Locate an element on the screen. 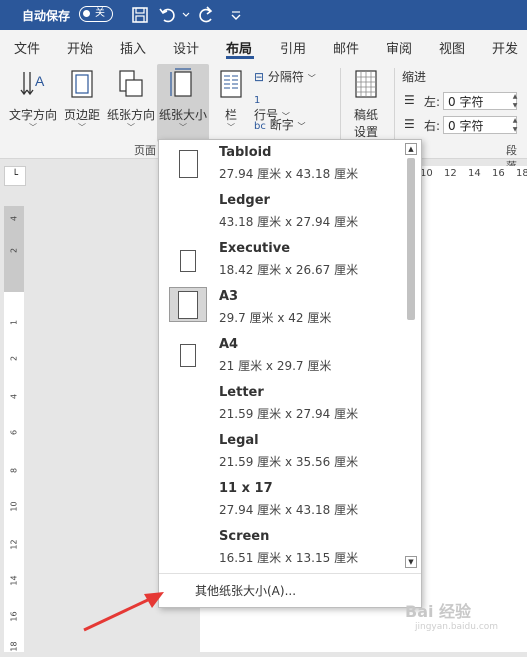 This screenshot has height=657, width=527. redo-icon is located at coordinates (206, 15).